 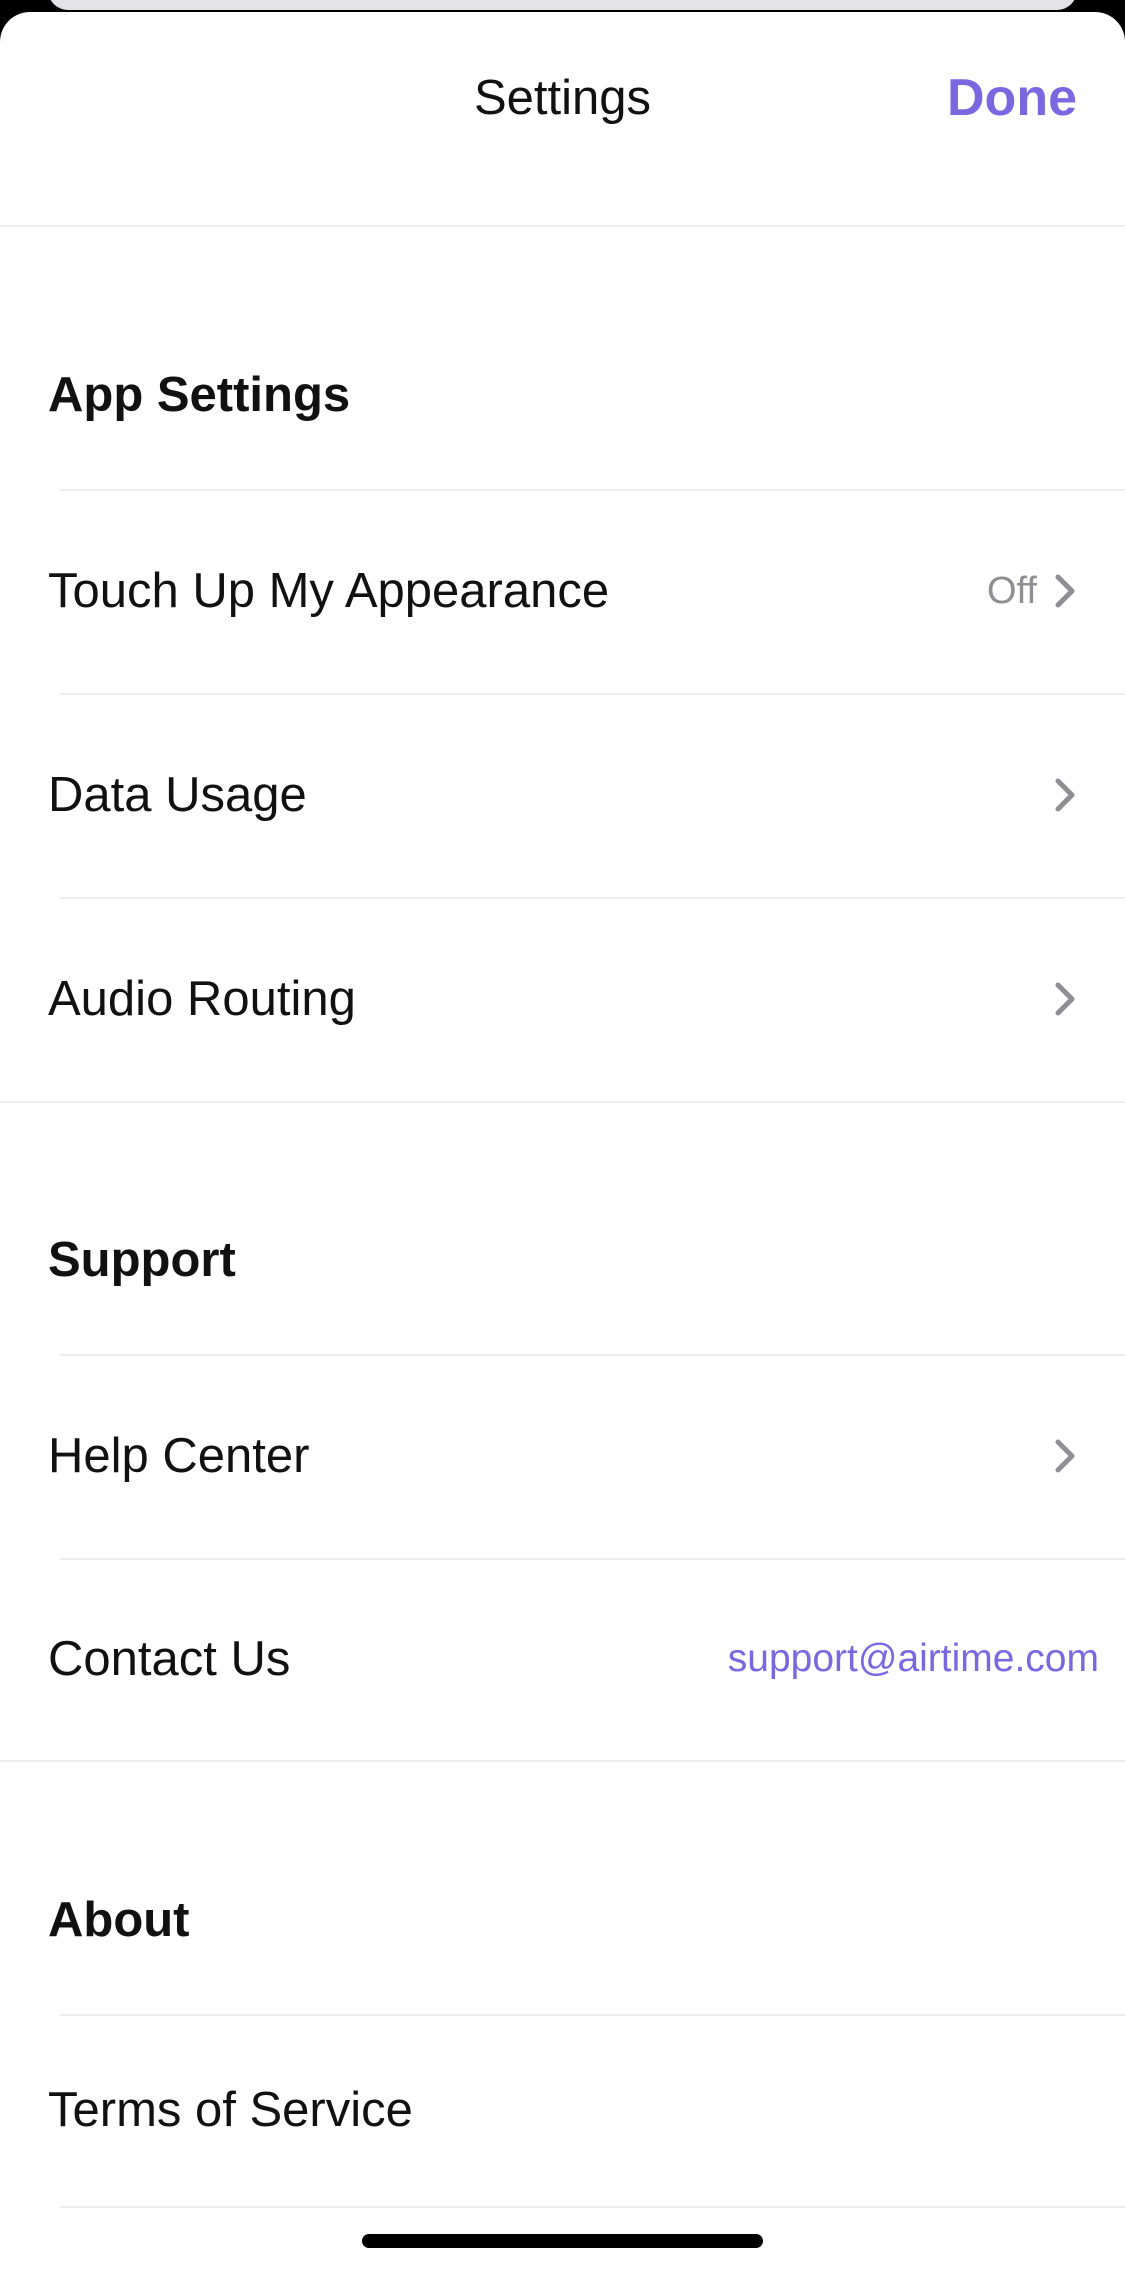 I want to click on row-touch-up-my-appearance: Touch Up My Appearance Off, so click(x=562, y=591).